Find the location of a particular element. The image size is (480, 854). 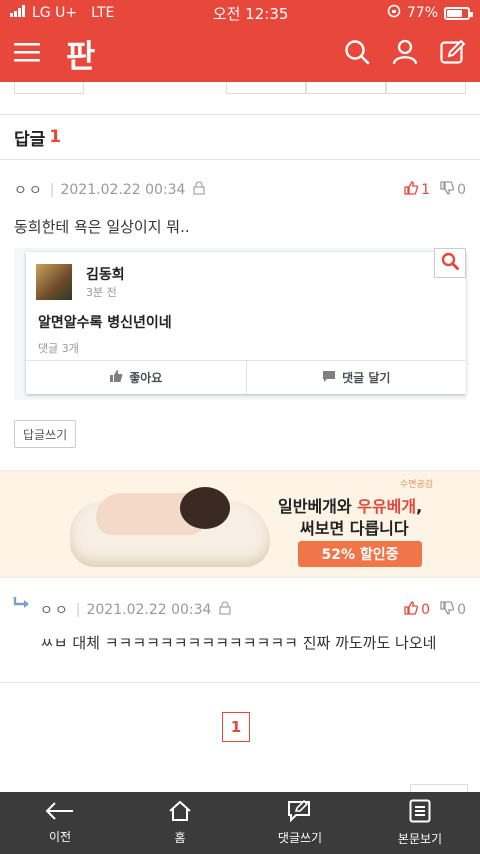

post-like-label: 좋아요 is located at coordinates (146, 378).